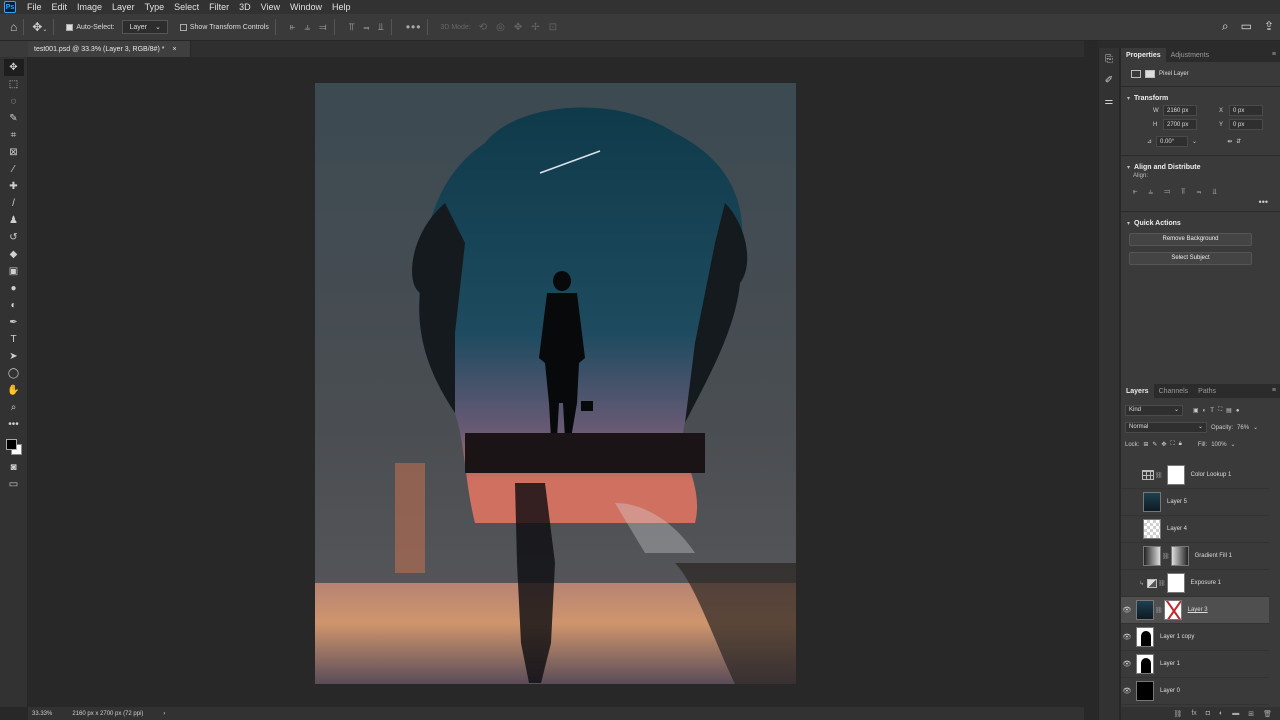  Describe the element at coordinates (1180, 444) in the screenshot. I see `lock-all-icon: 🔒︎` at that location.